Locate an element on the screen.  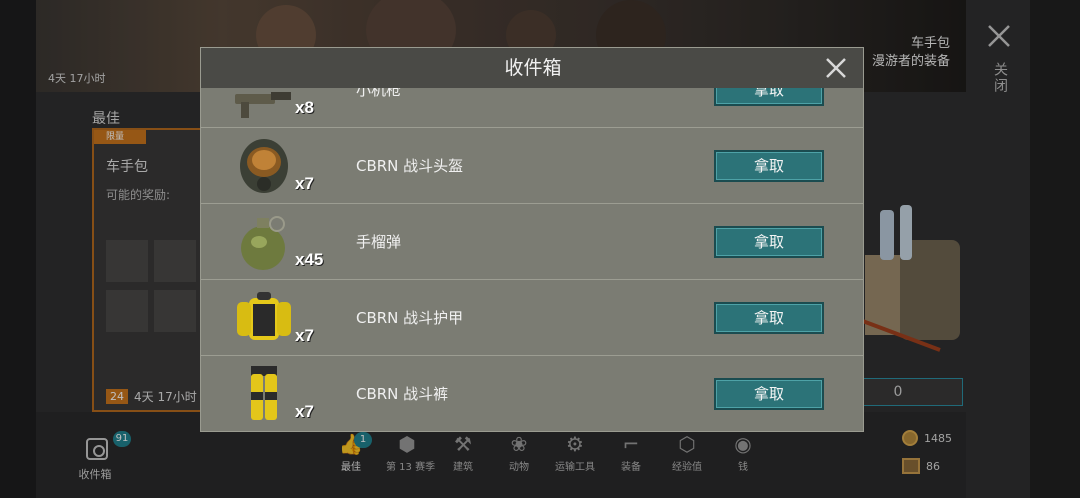
close-icon is located at coordinates (836, 68).